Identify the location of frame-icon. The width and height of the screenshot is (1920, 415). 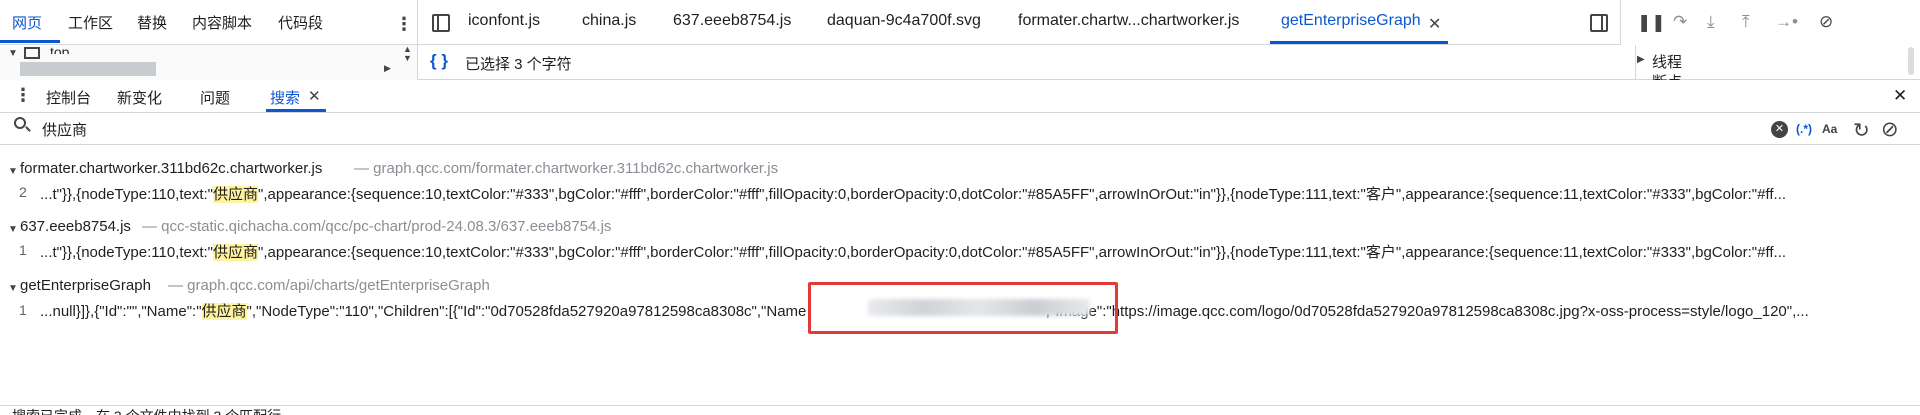
(32, 53).